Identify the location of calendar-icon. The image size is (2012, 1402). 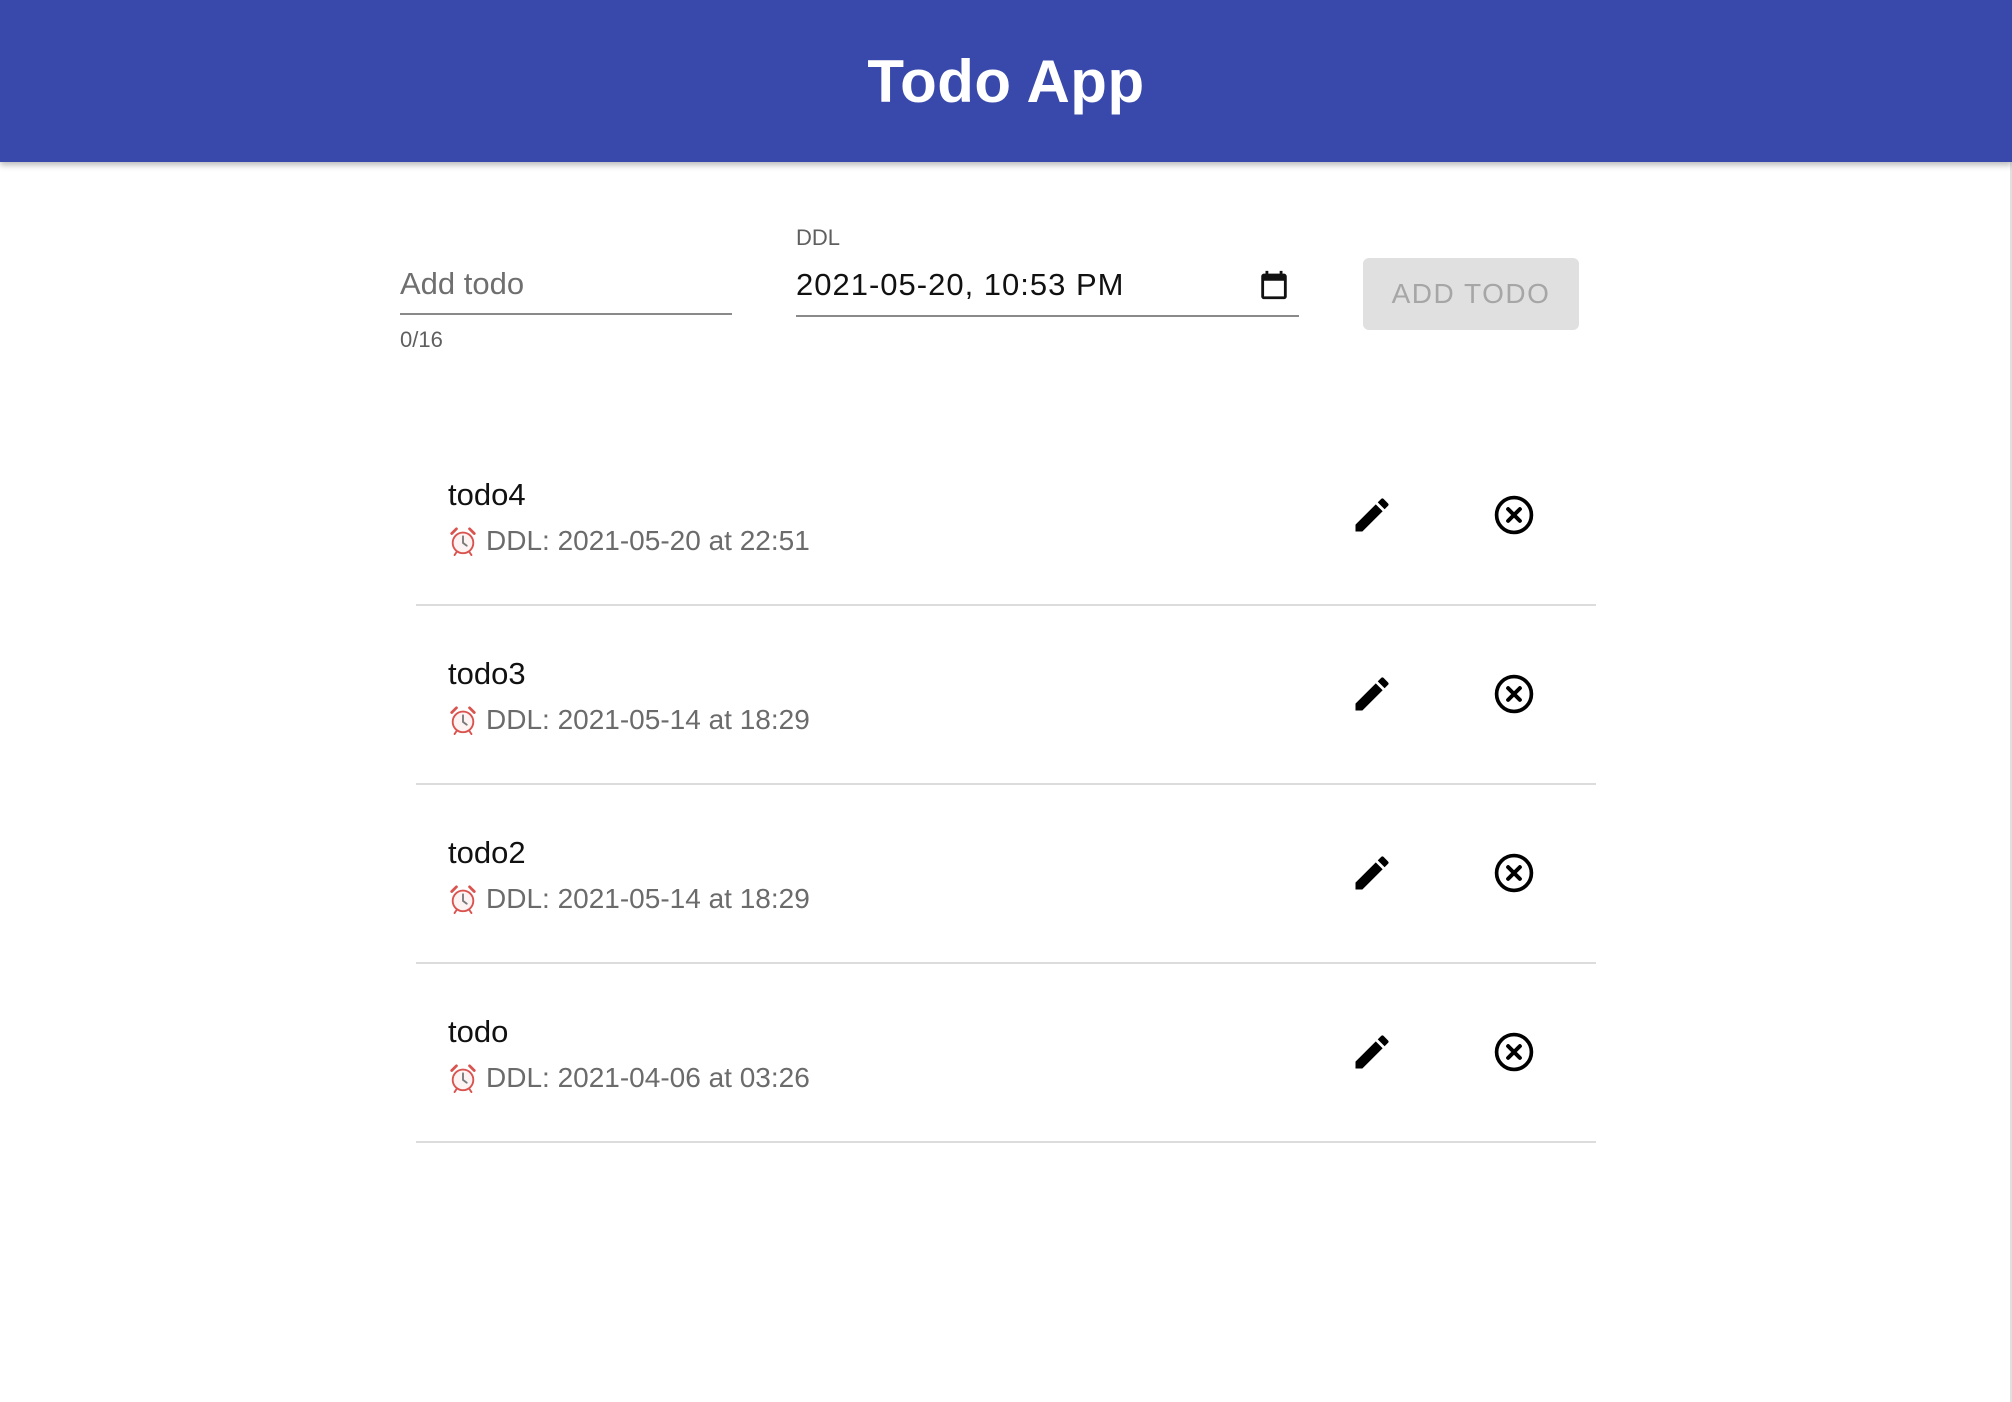
(1274, 285).